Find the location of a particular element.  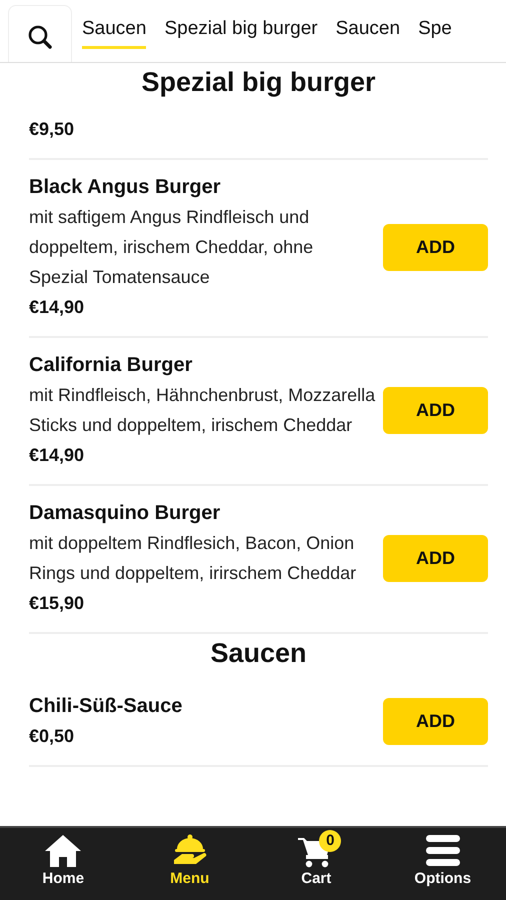

nav-item: Options is located at coordinates (442, 864).